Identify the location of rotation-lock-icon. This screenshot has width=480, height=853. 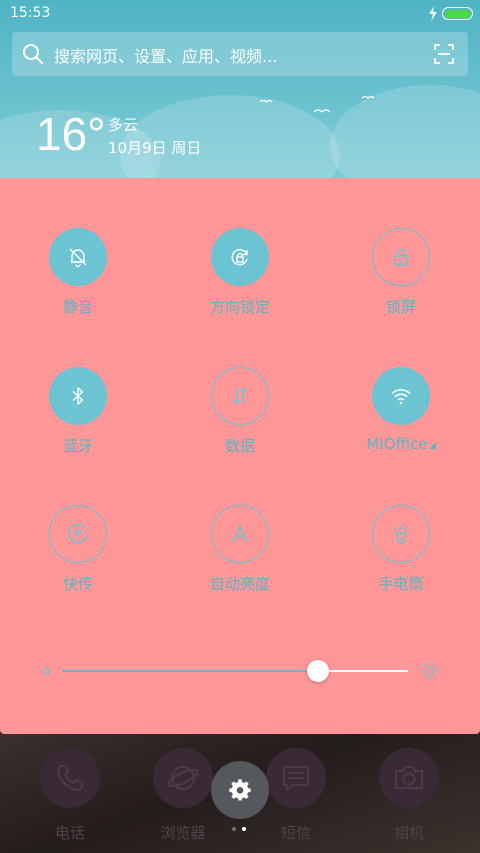
(239, 257).